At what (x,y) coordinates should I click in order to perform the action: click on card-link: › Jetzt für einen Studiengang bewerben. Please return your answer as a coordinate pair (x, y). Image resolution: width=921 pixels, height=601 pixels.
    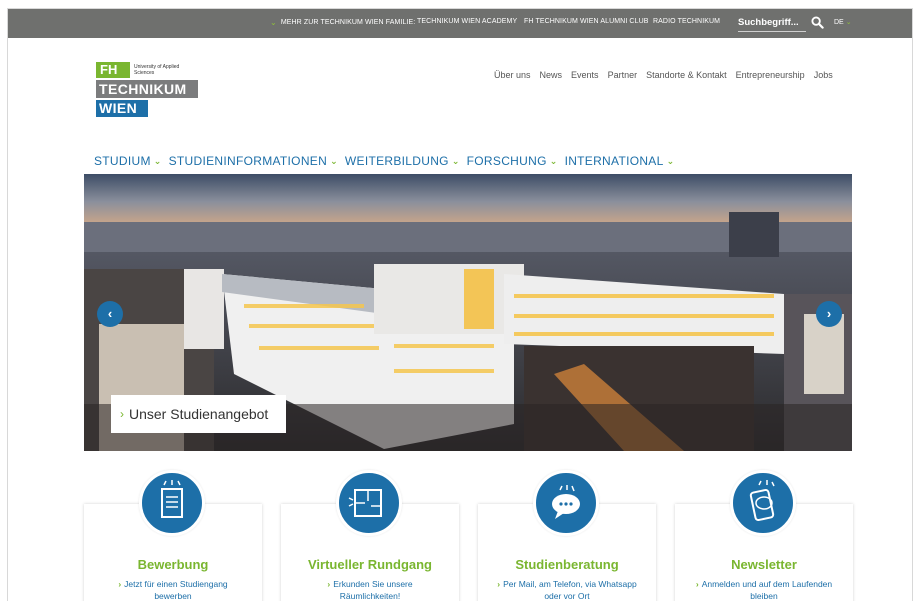
    Looking at the image, I should click on (173, 589).